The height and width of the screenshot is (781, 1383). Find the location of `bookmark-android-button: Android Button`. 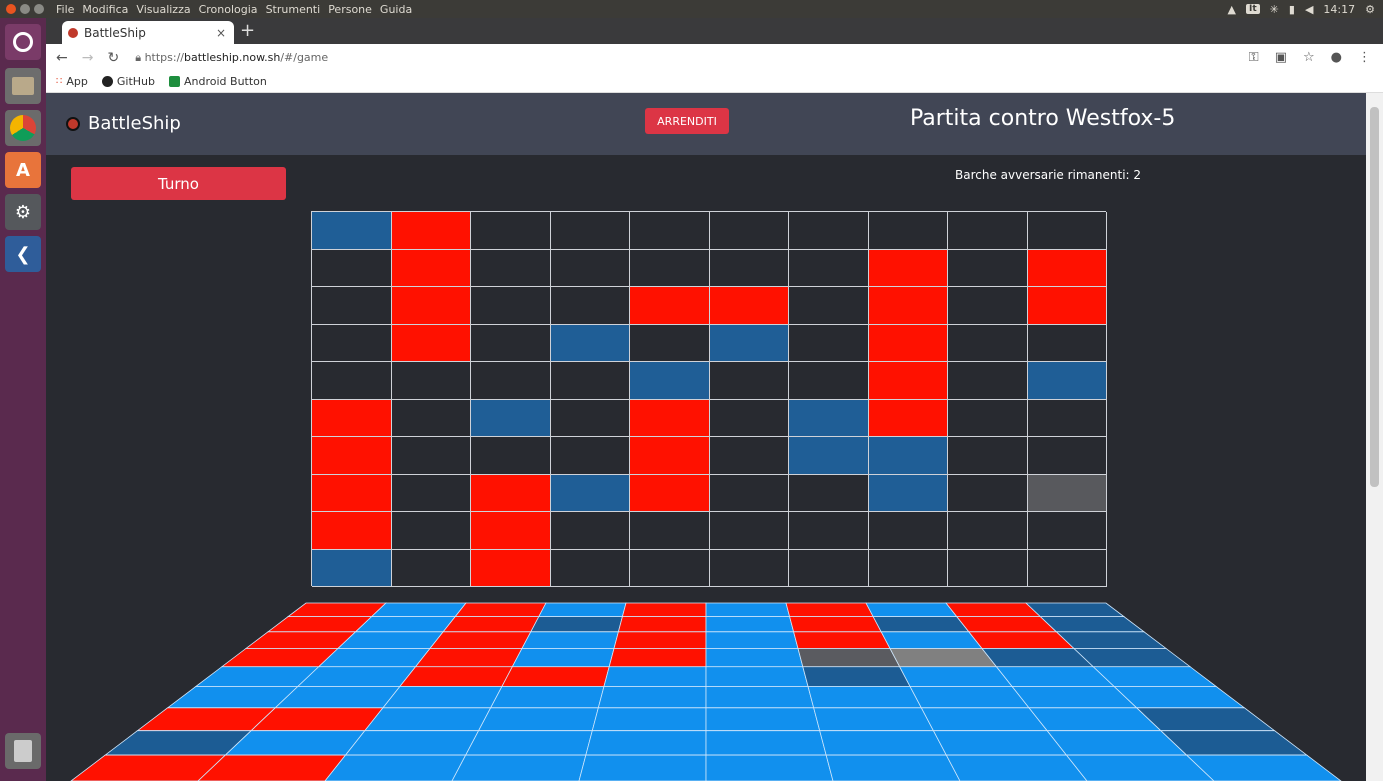

bookmark-android-button: Android Button is located at coordinates (218, 81).